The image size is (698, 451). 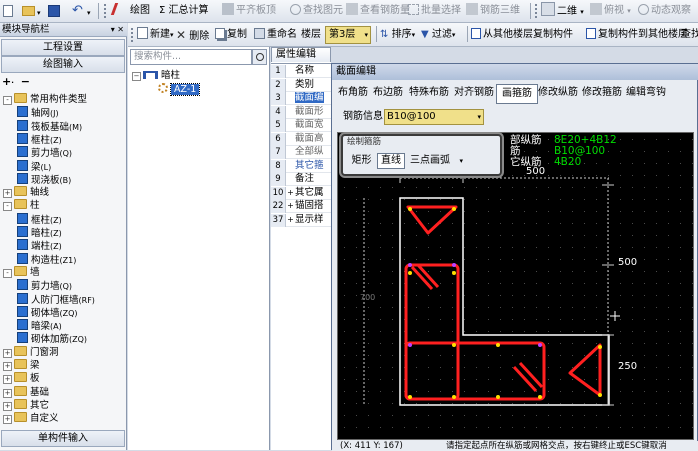 I want to click on section-tab: 特殊布筋, so click(x=429, y=93).